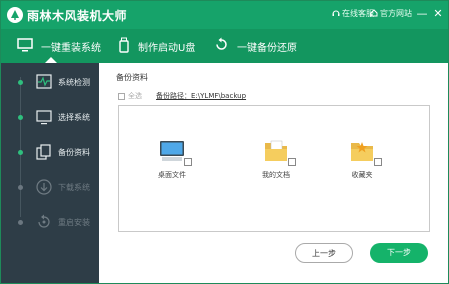 The image size is (449, 284). Describe the element at coordinates (365, 152) in the screenshot. I see `favorites-folder-icon` at that location.